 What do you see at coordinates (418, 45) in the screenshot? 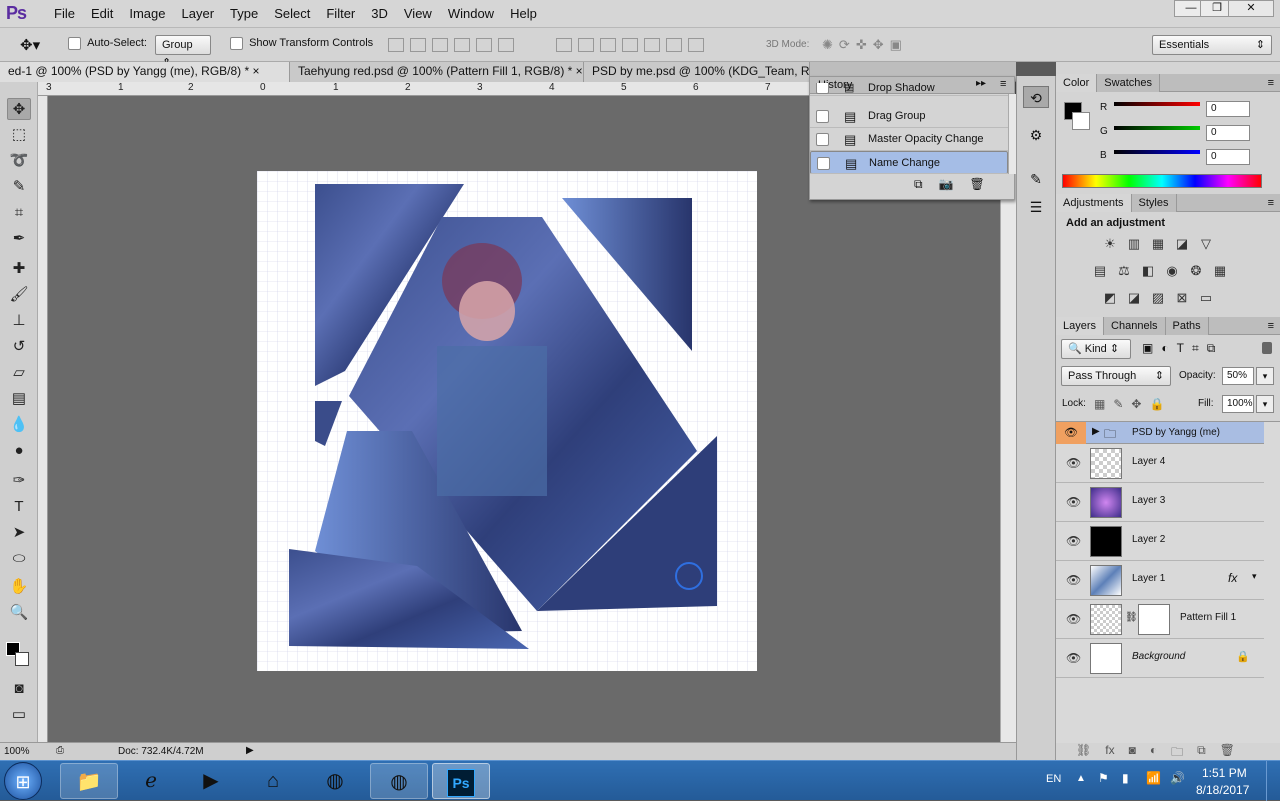
I see `align-vcenter-icon` at bounding box center [418, 45].